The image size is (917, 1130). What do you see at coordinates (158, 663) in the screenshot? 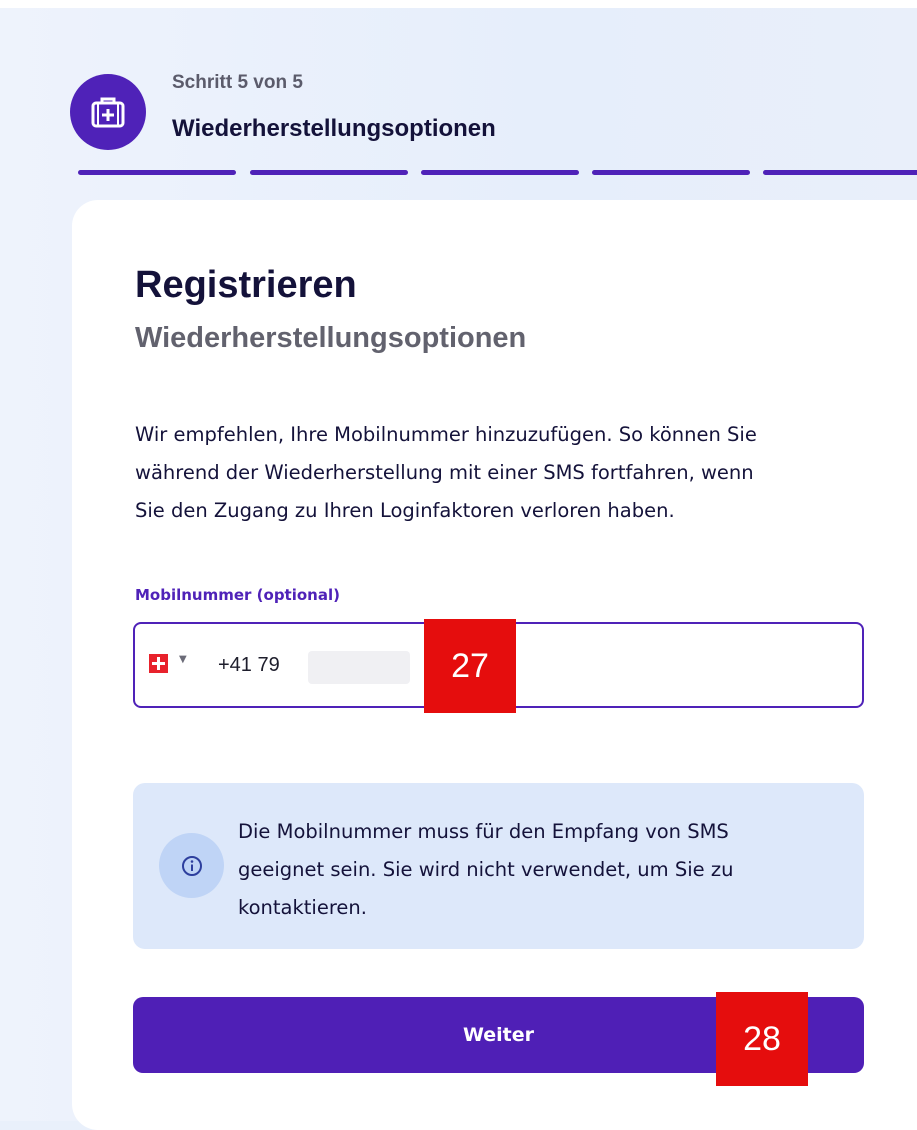
I see `swiss-flag-icon` at bounding box center [158, 663].